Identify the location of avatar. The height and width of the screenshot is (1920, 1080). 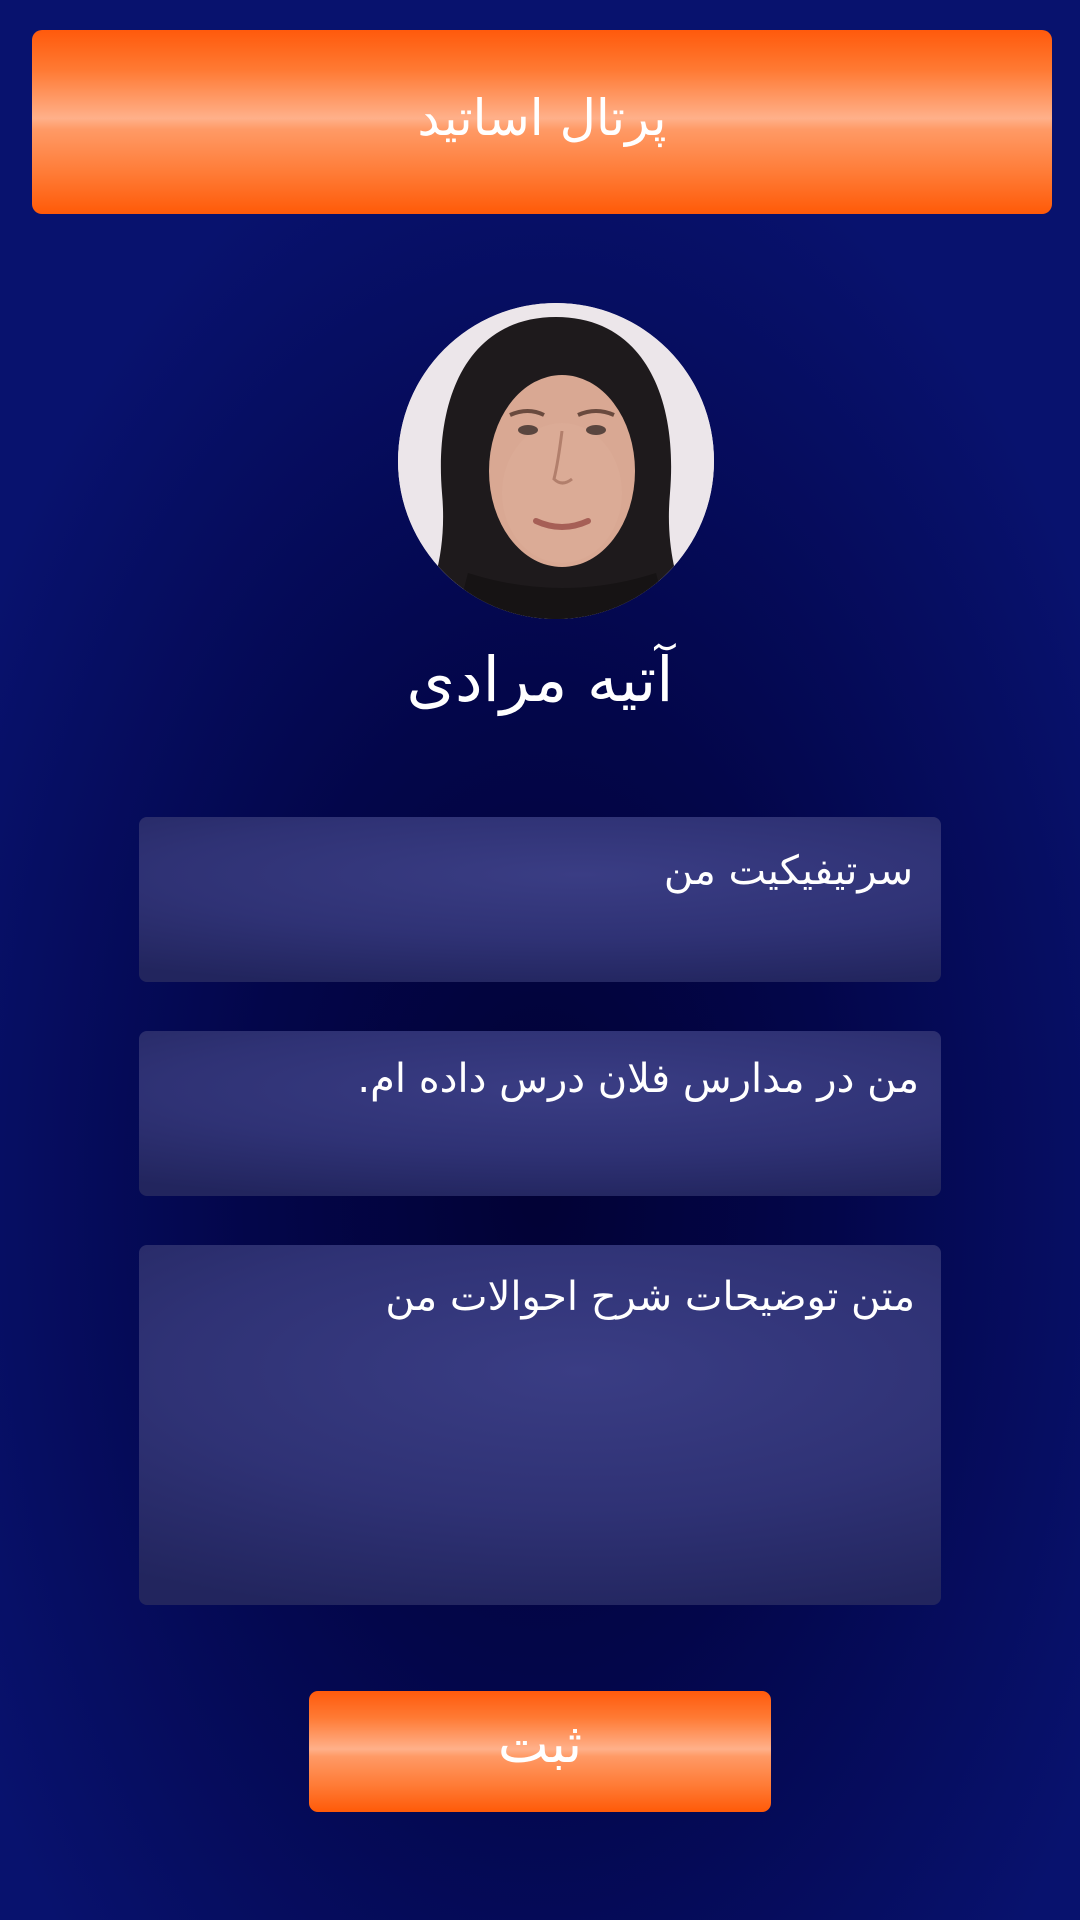
(556, 461).